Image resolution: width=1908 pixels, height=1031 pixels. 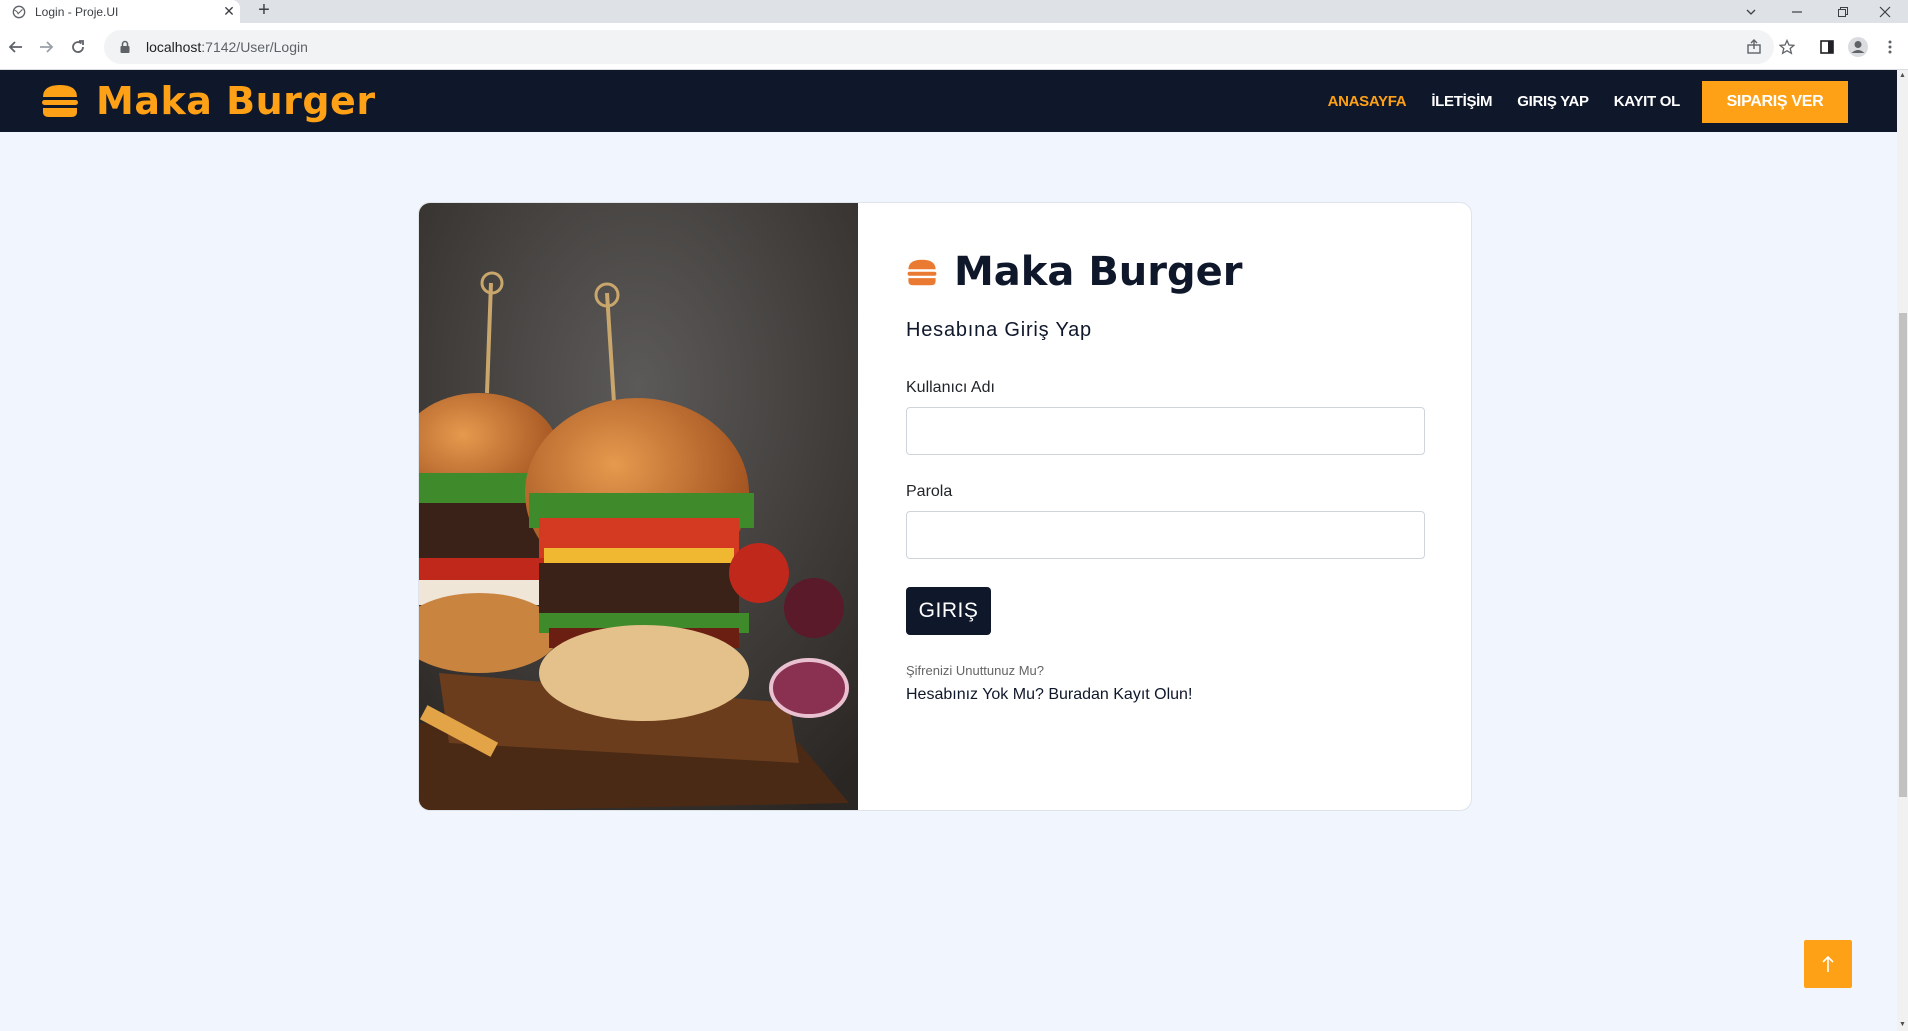 I want to click on globe-icon, so click(x=19, y=11).